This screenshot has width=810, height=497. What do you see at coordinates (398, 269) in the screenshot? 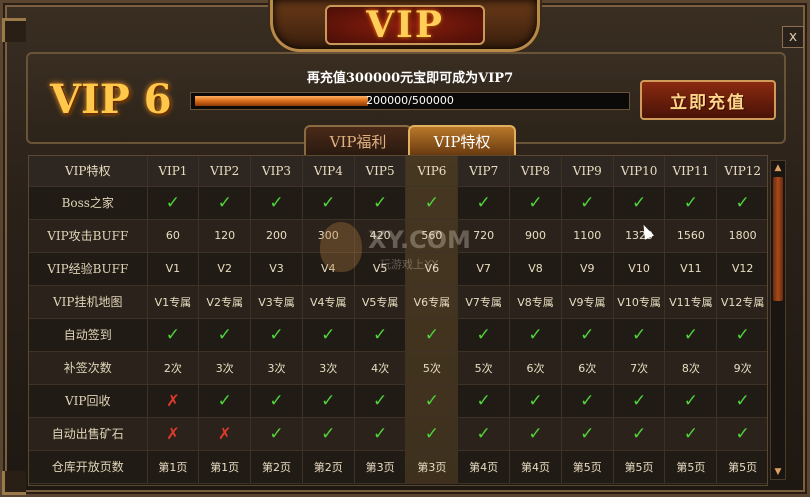
I see `table-row: VIP经验BUFF V1 V2 V3 V4 V5 V6 V7 V8 V9 V10 V11 V12` at bounding box center [398, 269].